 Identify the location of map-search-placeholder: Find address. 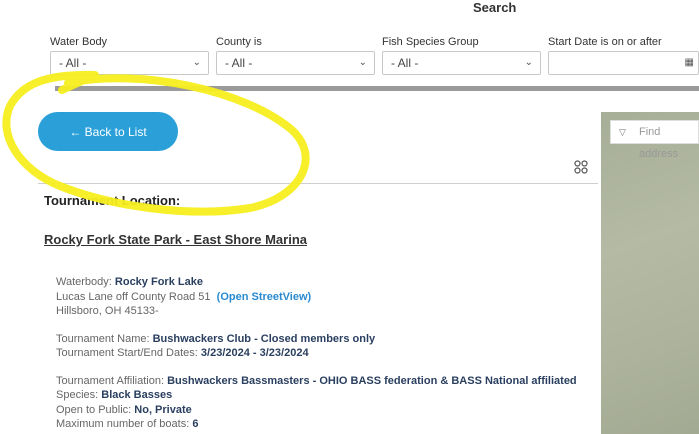
(659, 143).